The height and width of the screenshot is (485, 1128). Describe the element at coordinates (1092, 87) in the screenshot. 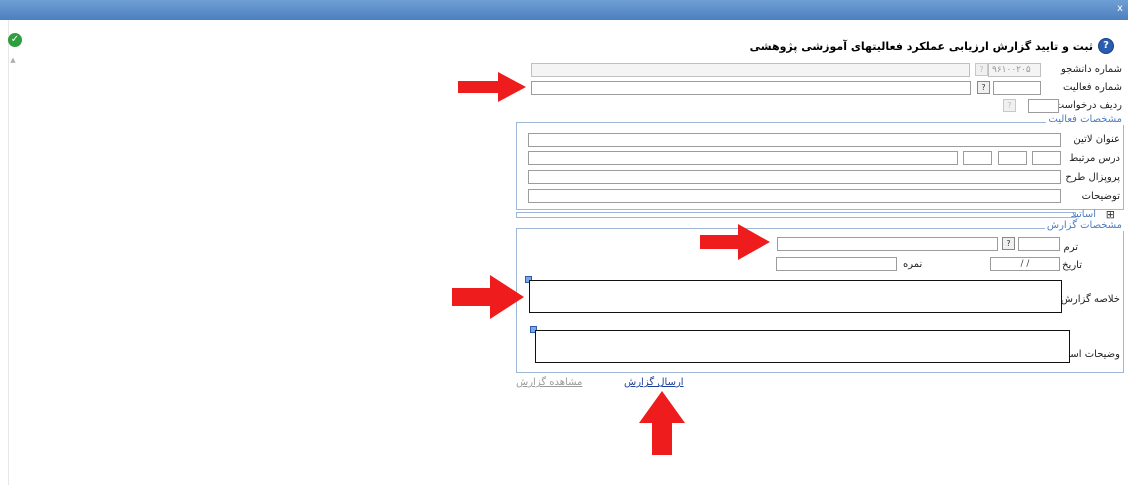

I see `activity-number-label: شماره فعالیت` at that location.